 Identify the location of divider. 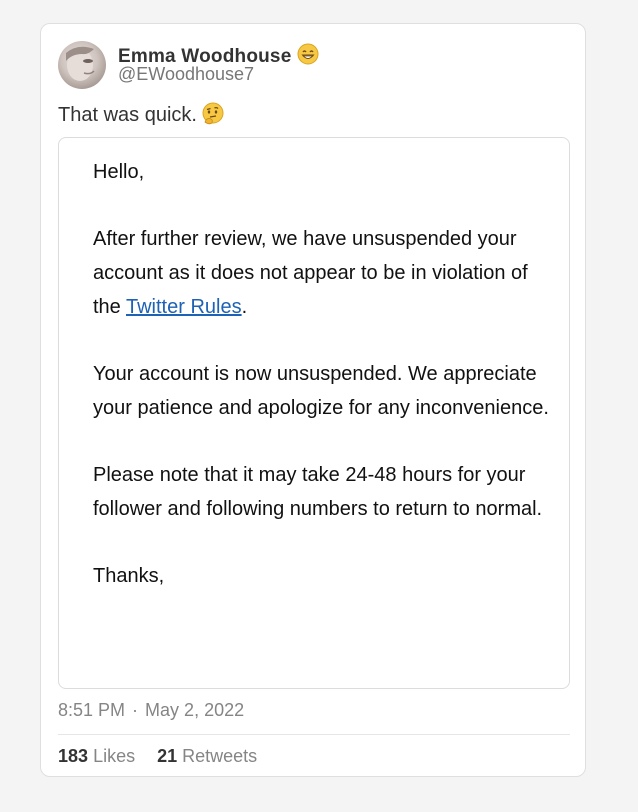
(314, 734).